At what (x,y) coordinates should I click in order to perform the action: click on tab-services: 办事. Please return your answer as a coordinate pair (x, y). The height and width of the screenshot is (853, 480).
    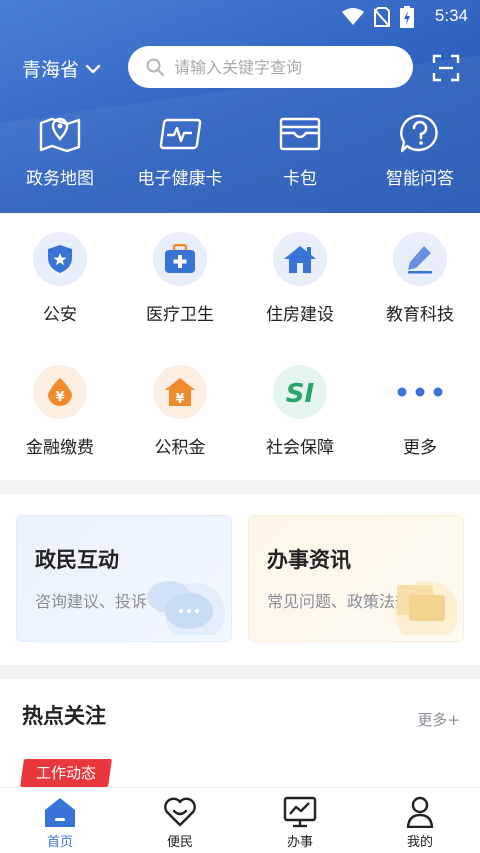
    Looking at the image, I should click on (300, 820).